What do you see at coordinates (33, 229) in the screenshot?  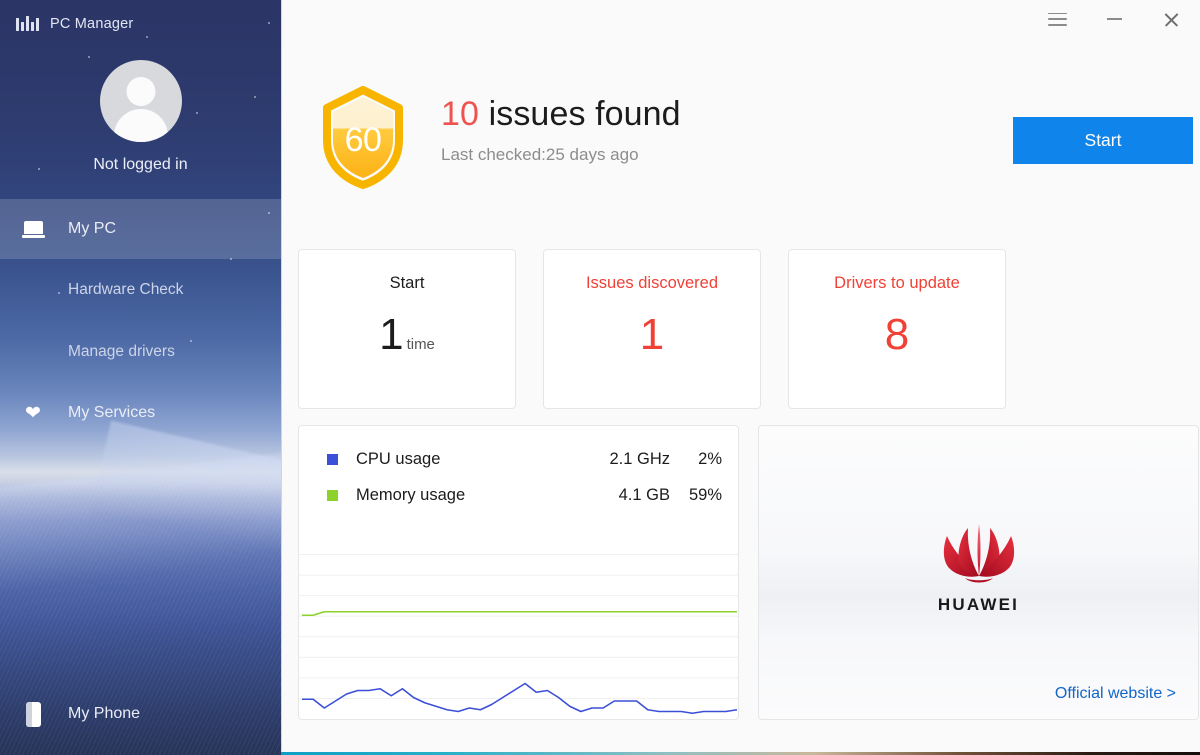 I see `laptop-icon` at bounding box center [33, 229].